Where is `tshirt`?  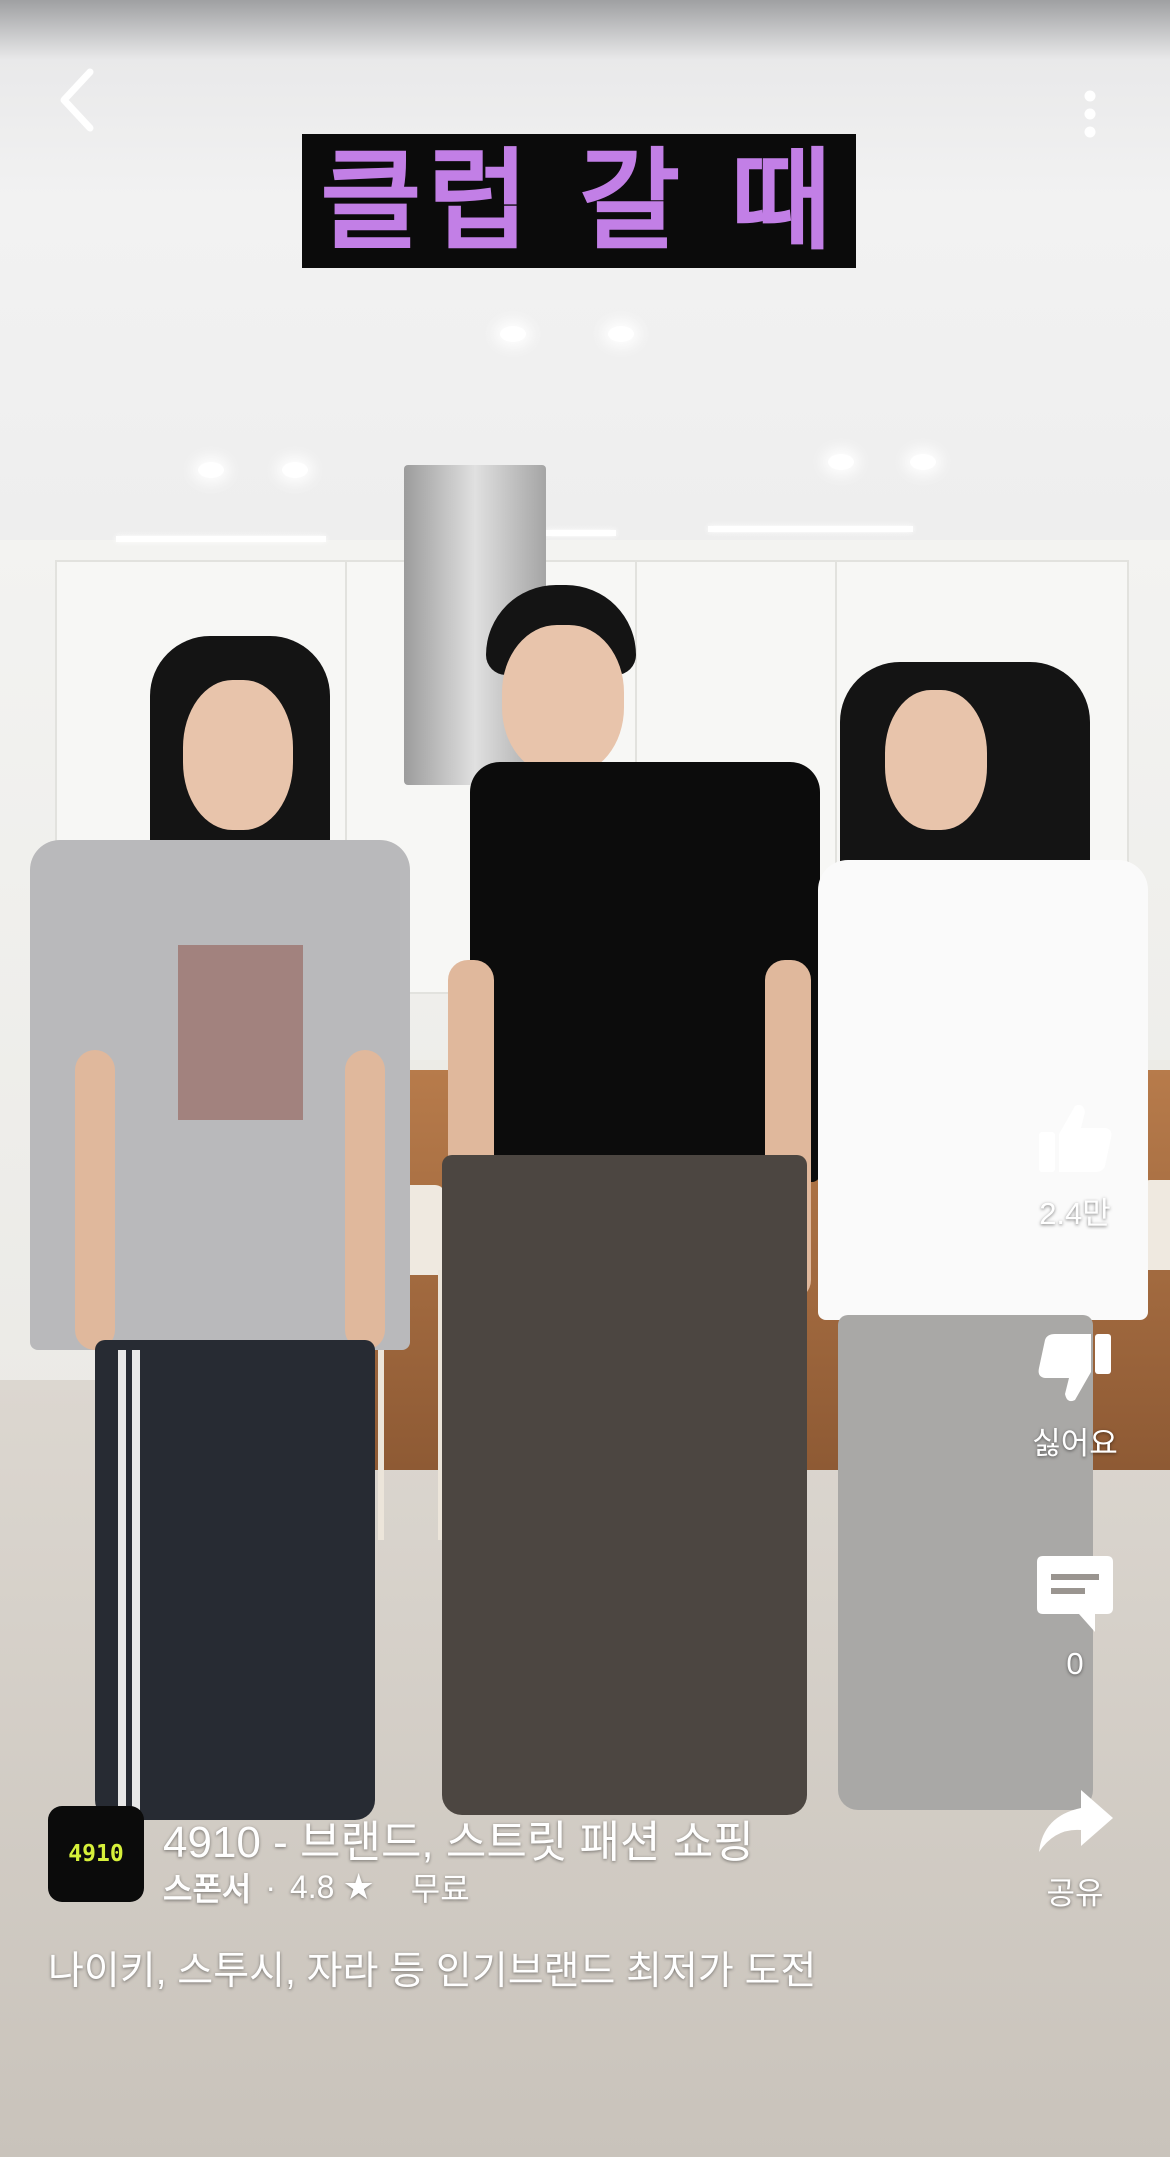
tshirt is located at coordinates (983, 1090).